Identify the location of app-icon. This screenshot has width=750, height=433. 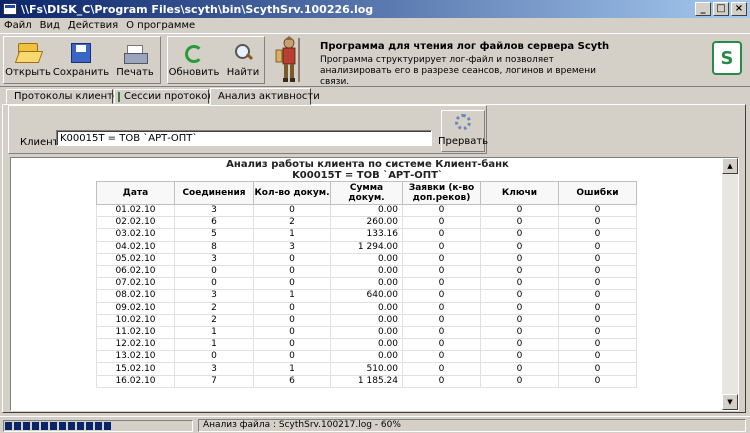
(10, 9).